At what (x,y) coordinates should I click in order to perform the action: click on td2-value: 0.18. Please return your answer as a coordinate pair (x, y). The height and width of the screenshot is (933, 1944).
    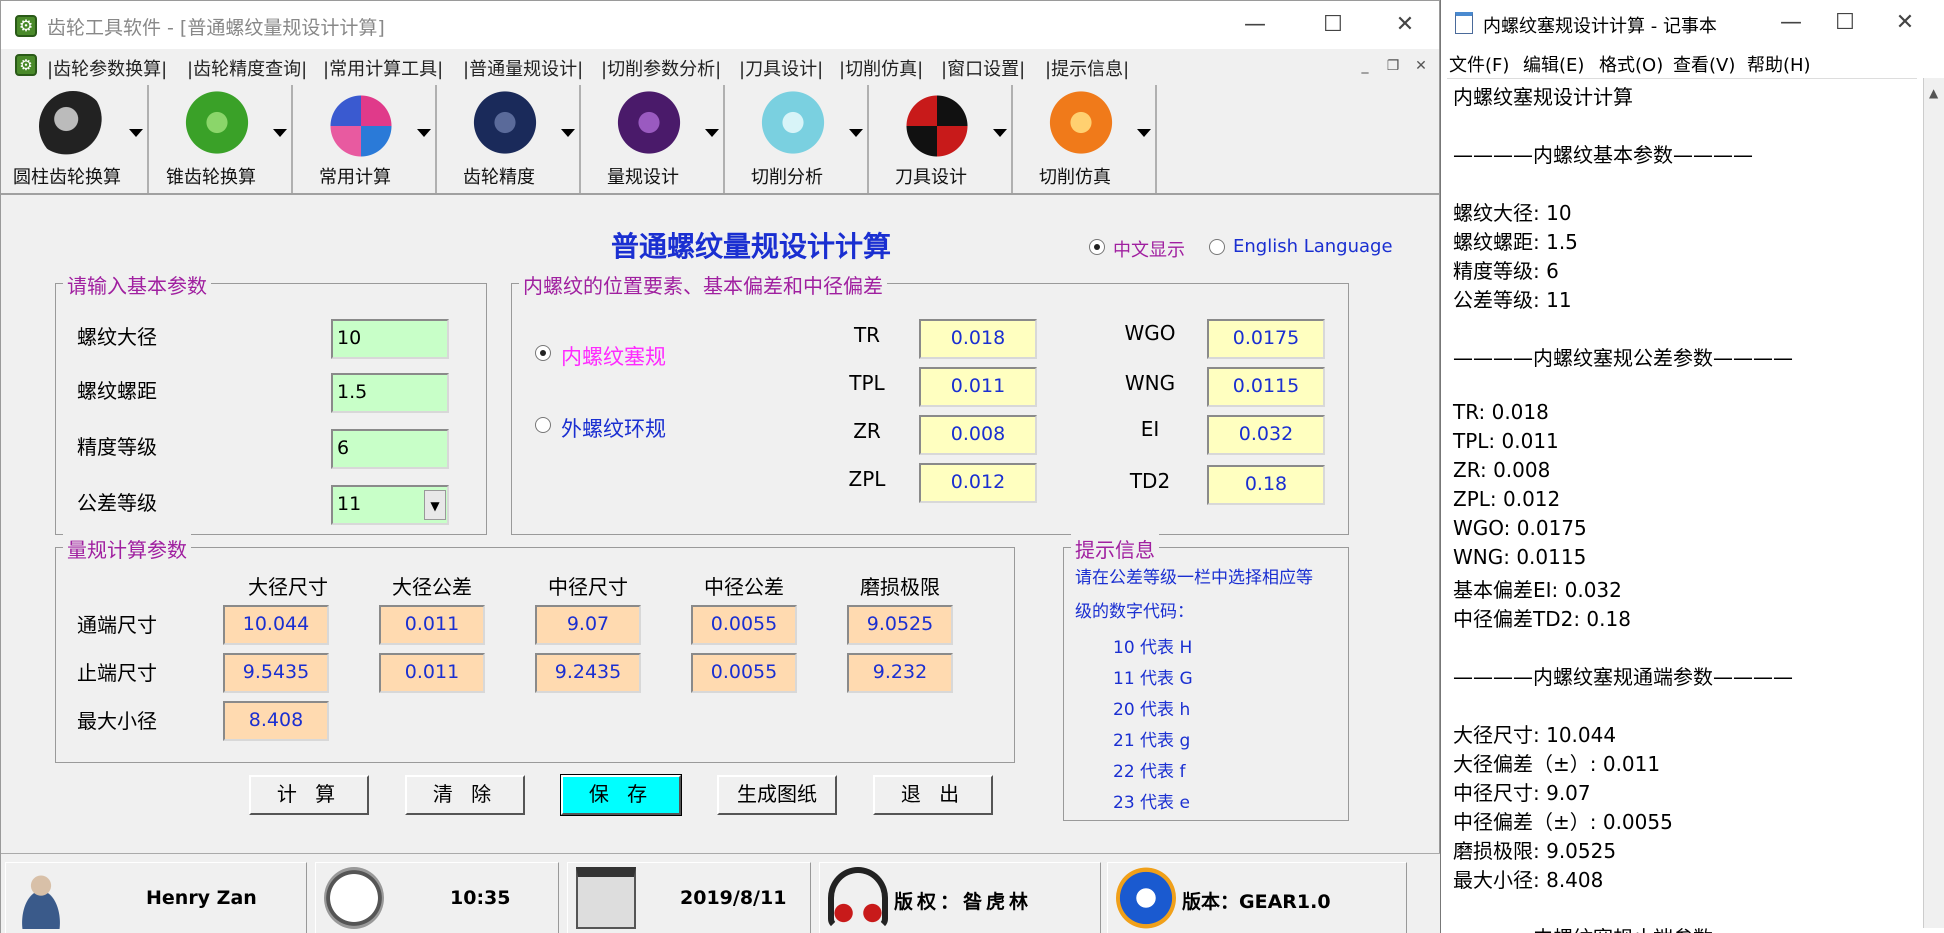
    Looking at the image, I should click on (1266, 485).